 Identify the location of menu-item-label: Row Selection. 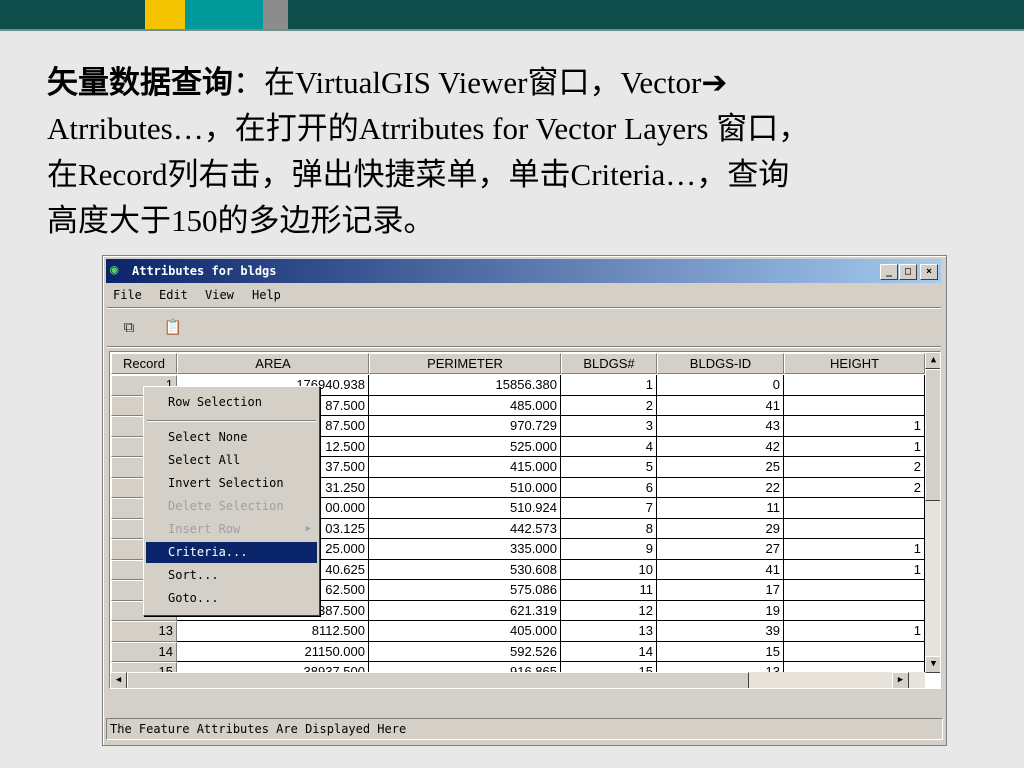
(215, 402).